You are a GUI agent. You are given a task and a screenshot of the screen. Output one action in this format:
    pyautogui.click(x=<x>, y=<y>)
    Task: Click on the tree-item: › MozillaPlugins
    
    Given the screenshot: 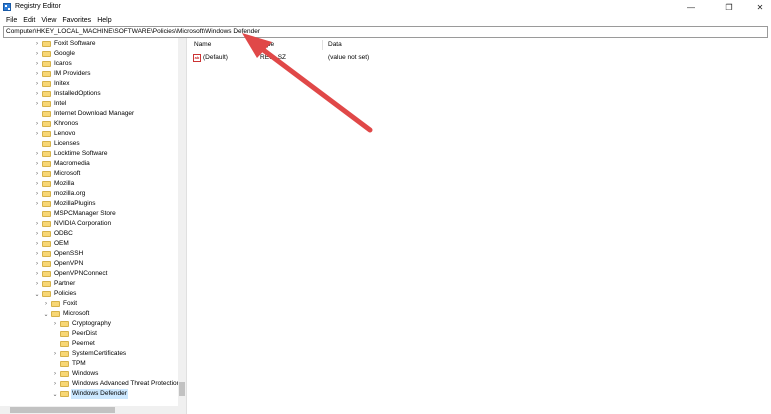 What is the action you would take?
    pyautogui.click(x=89, y=204)
    